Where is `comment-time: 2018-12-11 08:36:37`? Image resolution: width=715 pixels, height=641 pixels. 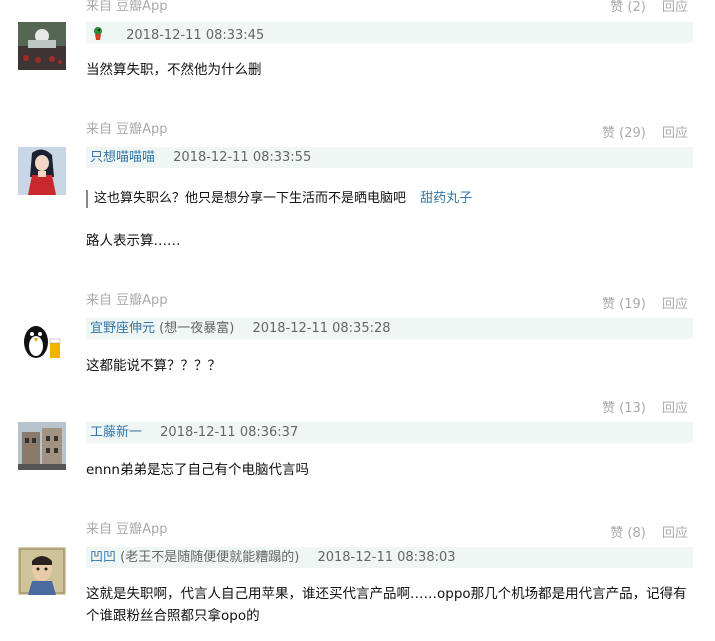
comment-time: 2018-12-11 08:36:37 is located at coordinates (229, 432).